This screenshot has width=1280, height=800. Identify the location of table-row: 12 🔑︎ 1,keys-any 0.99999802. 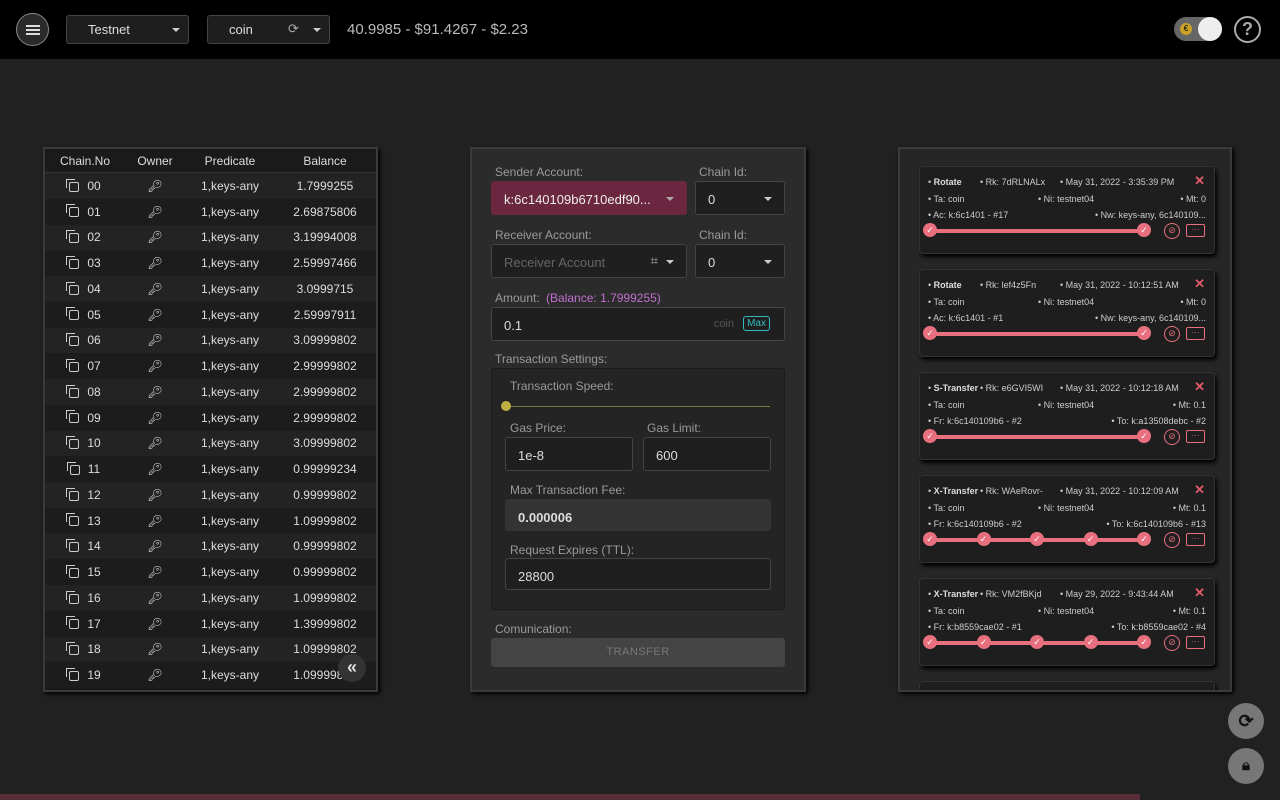
(210, 495).